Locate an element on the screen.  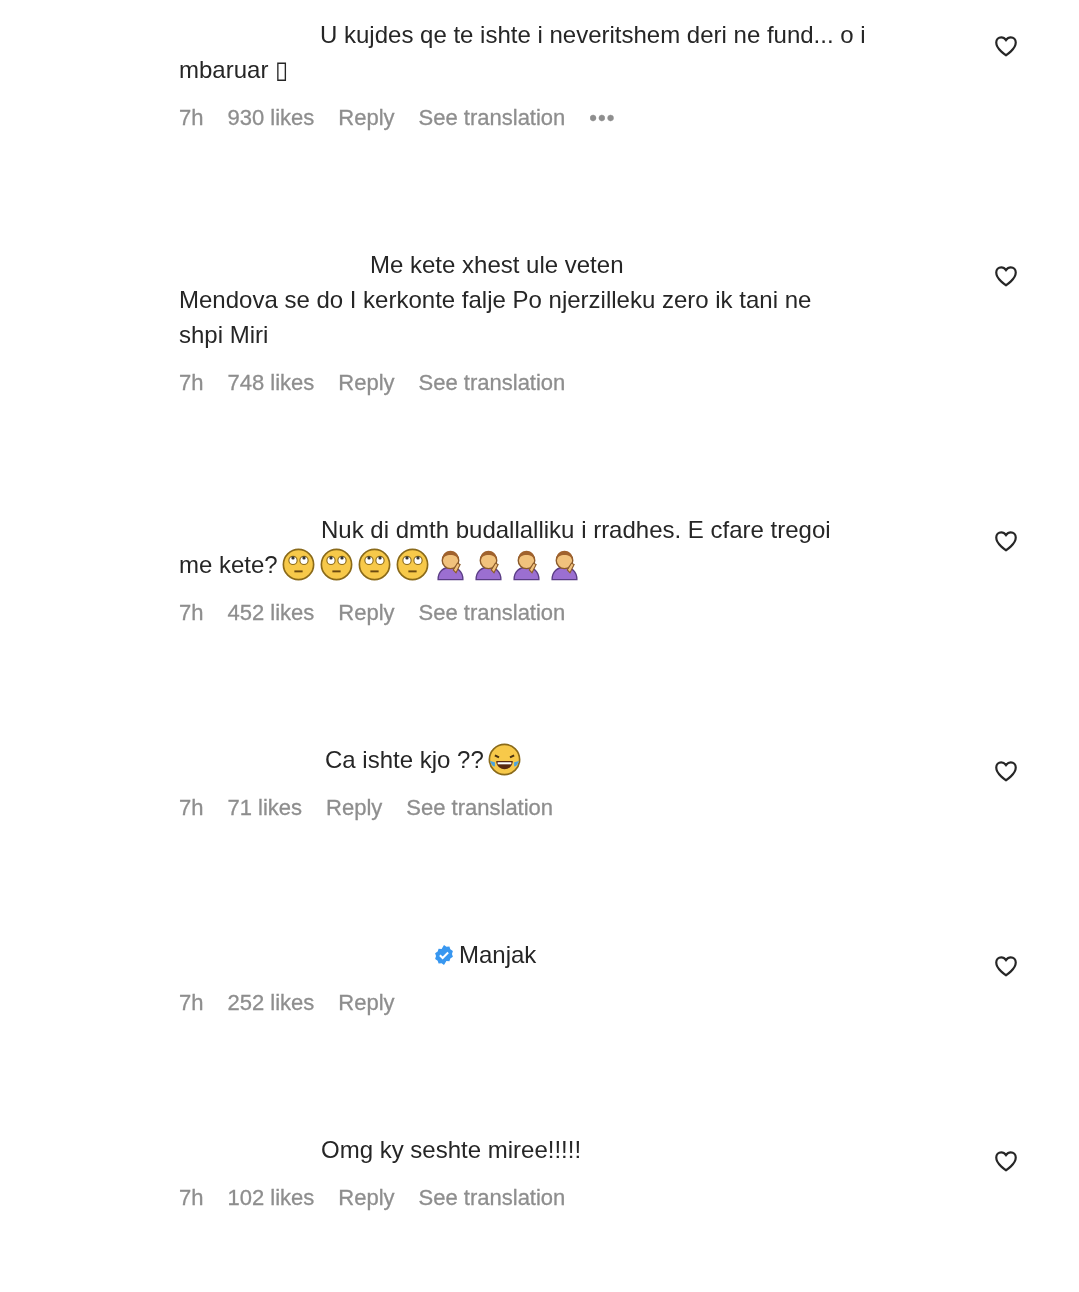
comment-text: Me kete xhest ule veten Mendova se do I kerkonte falje Po njerzilleku zero ik tani ne shpi Miri is located at coordinates (496, 300).